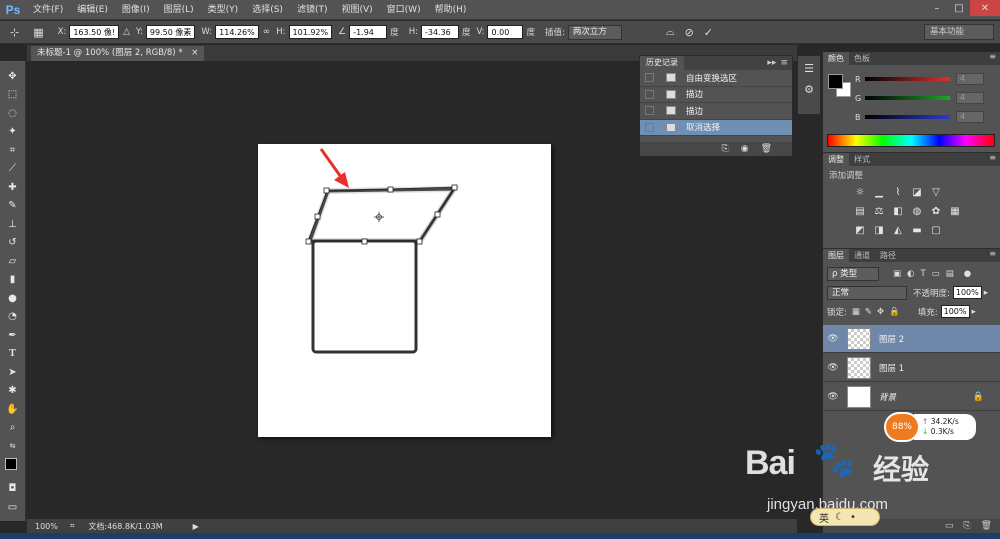  Describe the element at coordinates (439, 32) in the screenshot. I see `hskew-input: -34.36` at that location.